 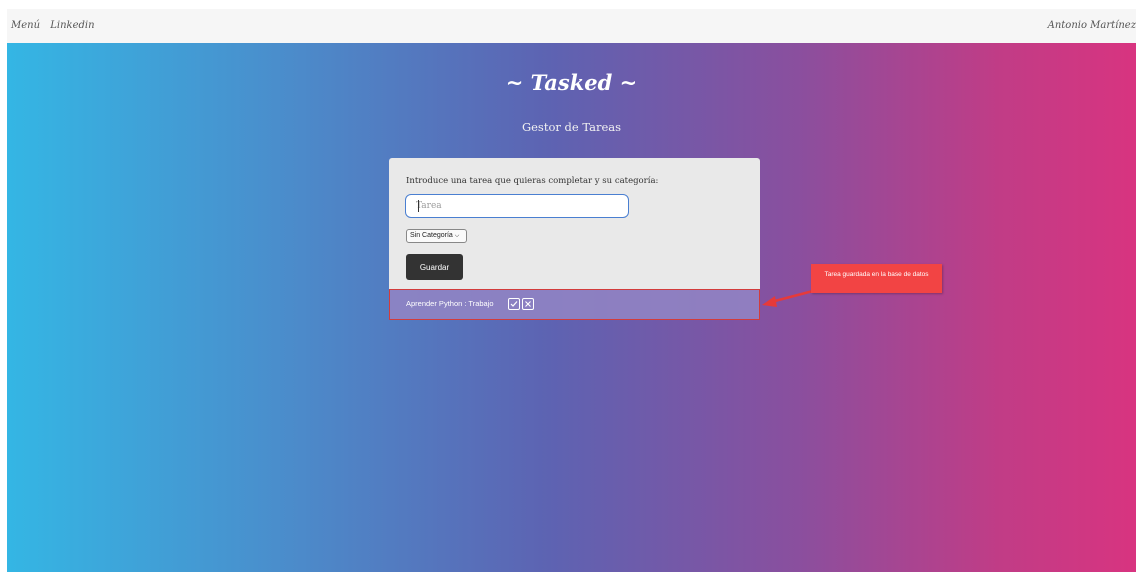 I want to click on check-icon, so click(x=514, y=304).